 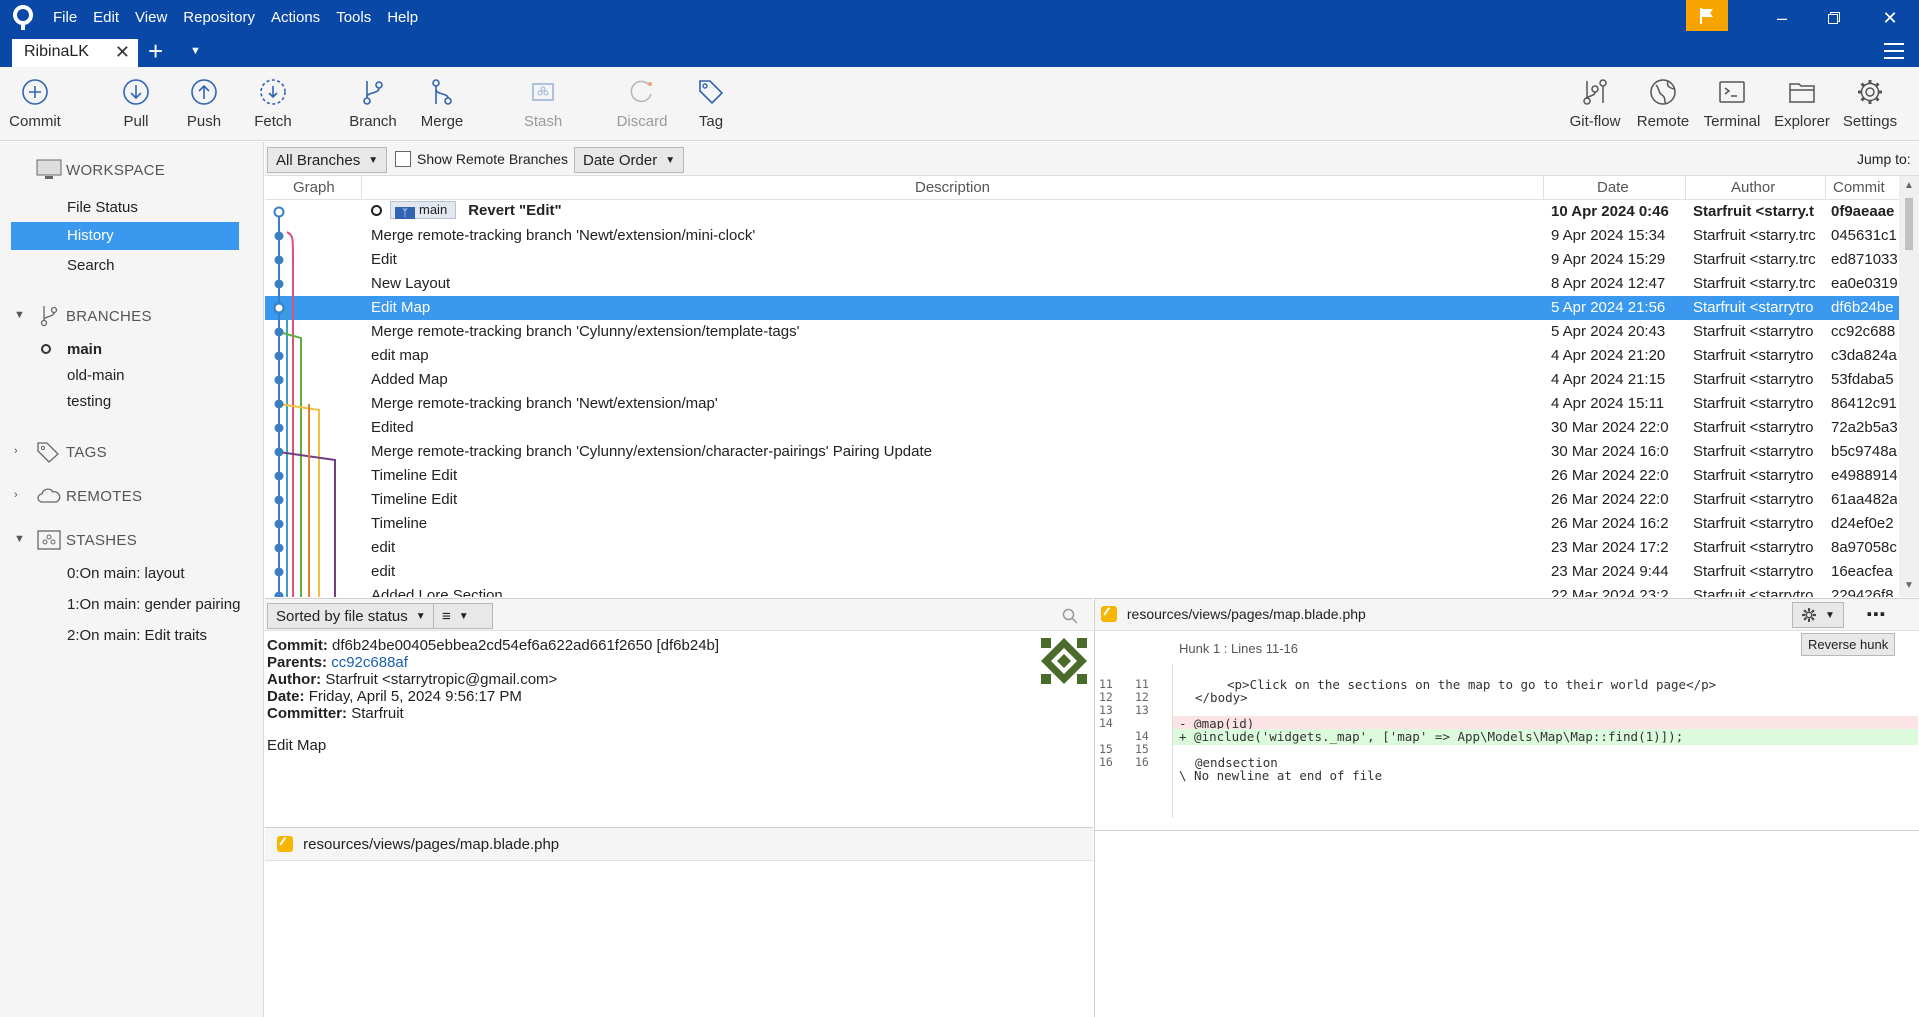 What do you see at coordinates (1862, 571) in the screenshot?
I see `commit-hash: 16eacfea` at bounding box center [1862, 571].